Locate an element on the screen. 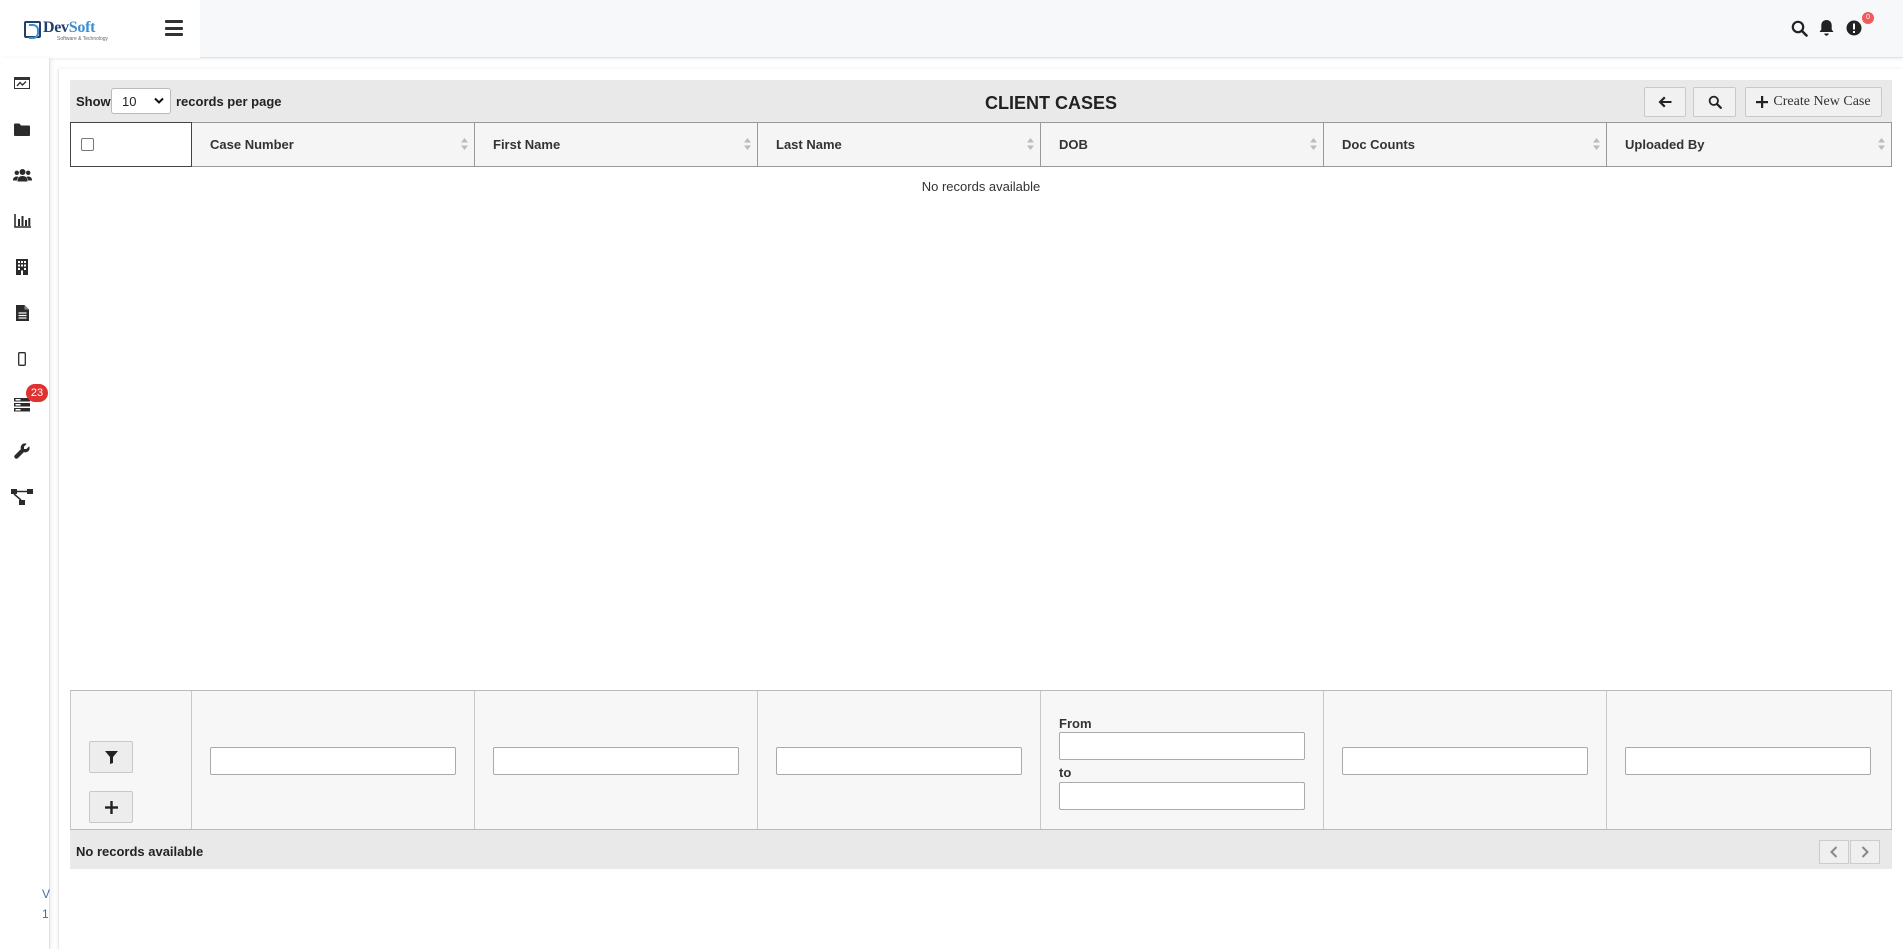  sidebar-item-dashboard is located at coordinates (22, 83).